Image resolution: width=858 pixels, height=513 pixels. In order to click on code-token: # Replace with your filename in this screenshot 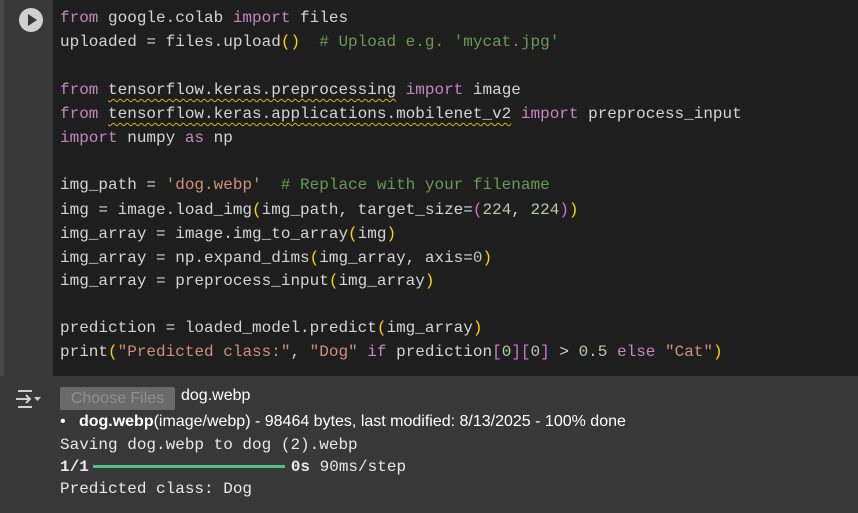, I will do `click(415, 185)`.